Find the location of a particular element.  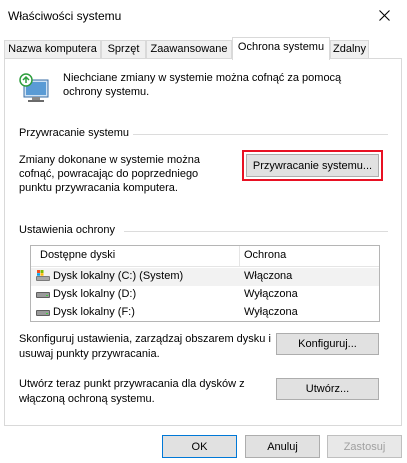

drive-name-cell: Dysk lokalny (C:) (System) is located at coordinates (109, 276).